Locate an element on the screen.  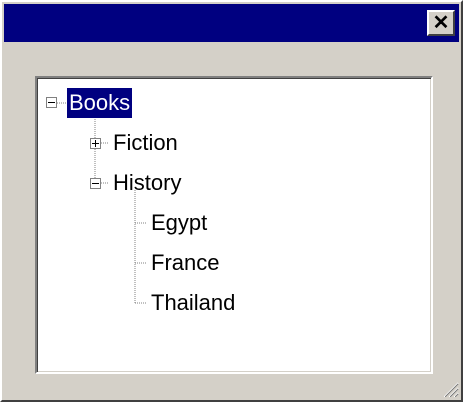
collapse-history-toggle is located at coordinates (95, 183).